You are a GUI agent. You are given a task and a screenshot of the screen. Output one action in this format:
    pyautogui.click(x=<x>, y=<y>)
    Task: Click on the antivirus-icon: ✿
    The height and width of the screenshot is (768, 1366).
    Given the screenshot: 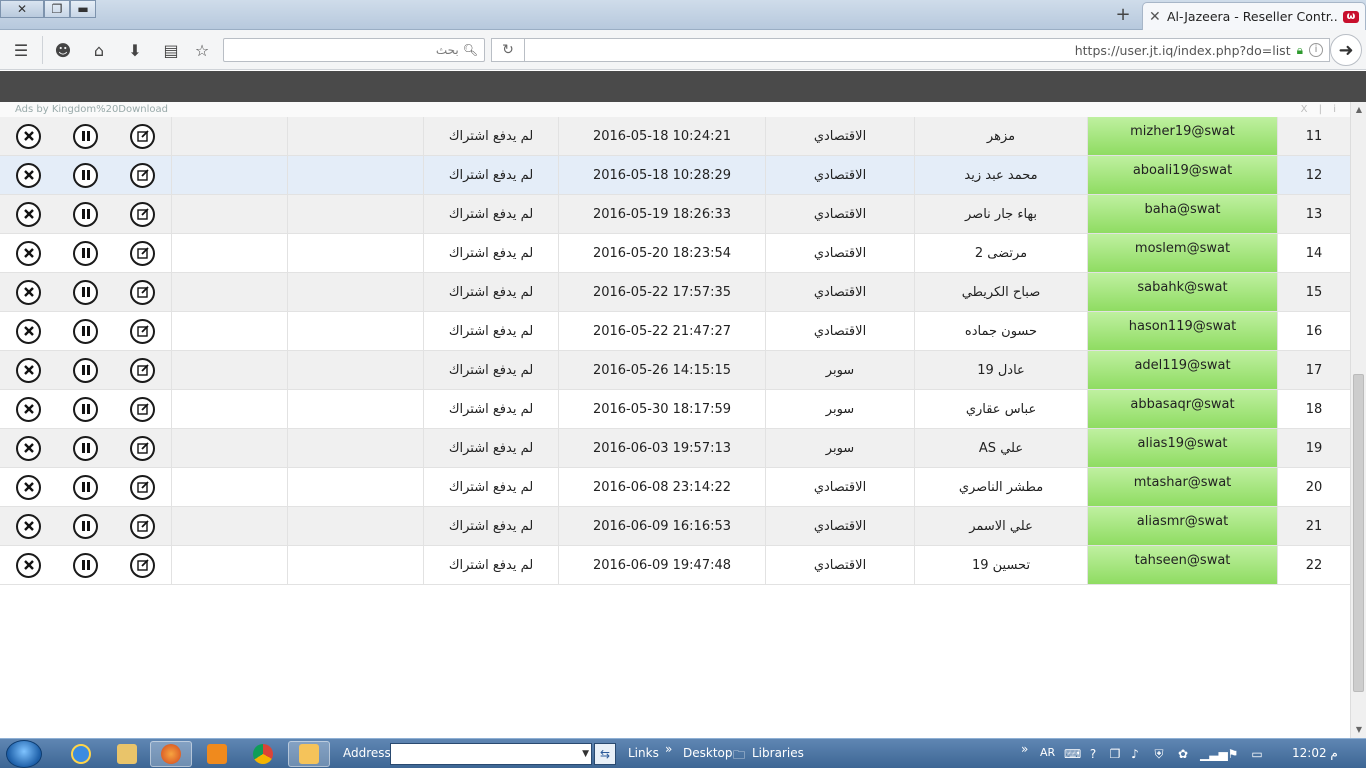 What is the action you would take?
    pyautogui.click(x=1183, y=754)
    